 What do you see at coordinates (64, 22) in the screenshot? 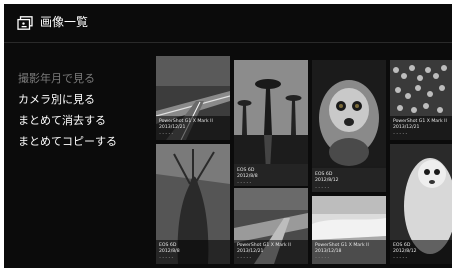
I see `page-title: 画像一覧` at bounding box center [64, 22].